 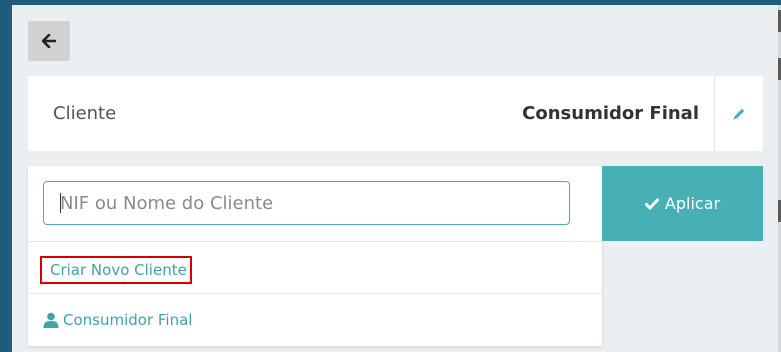 I want to click on create-new-client-label: Criar Novo Cliente, so click(x=118, y=270).